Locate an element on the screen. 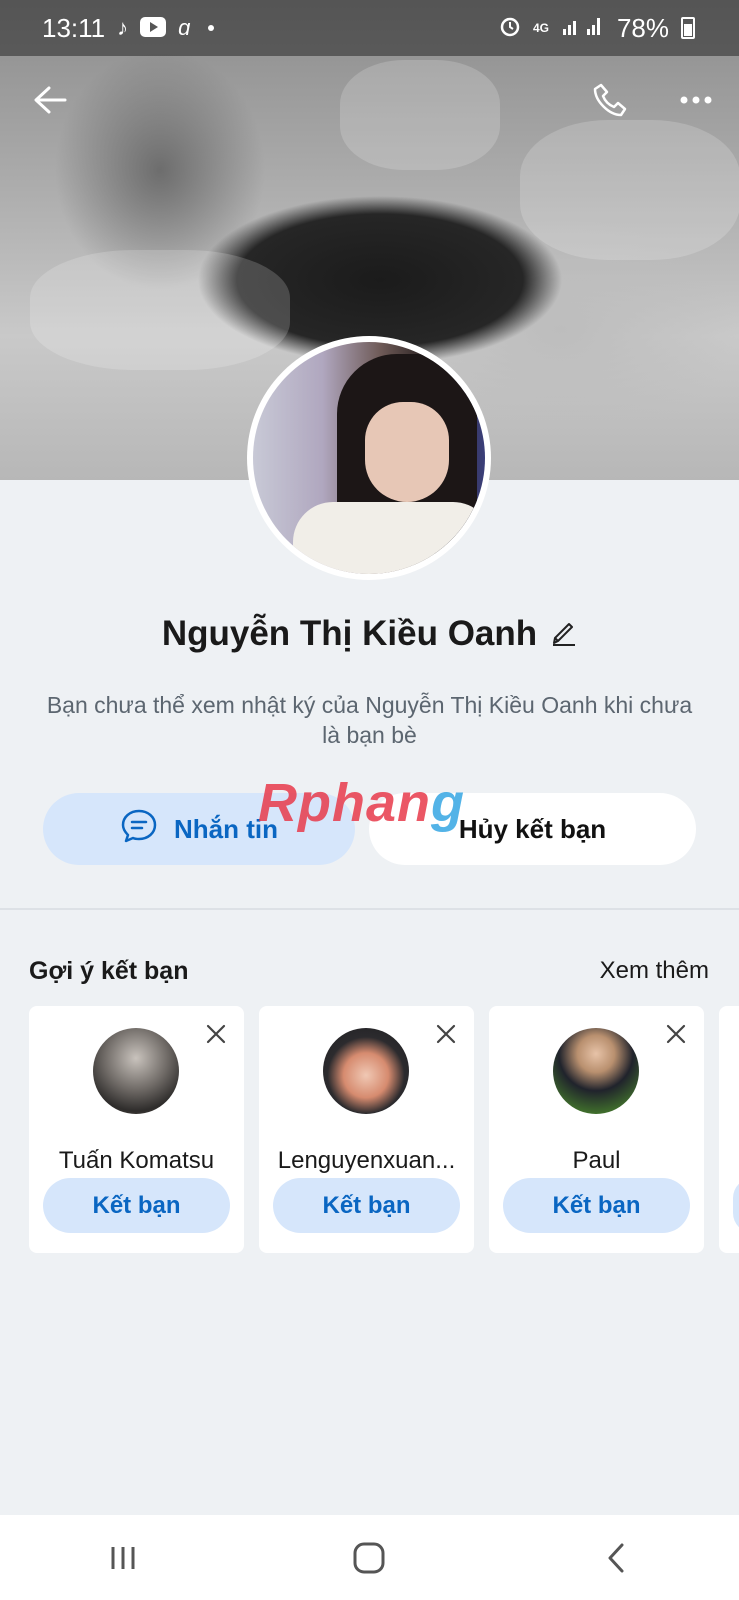  pencil-icon is located at coordinates (564, 634).